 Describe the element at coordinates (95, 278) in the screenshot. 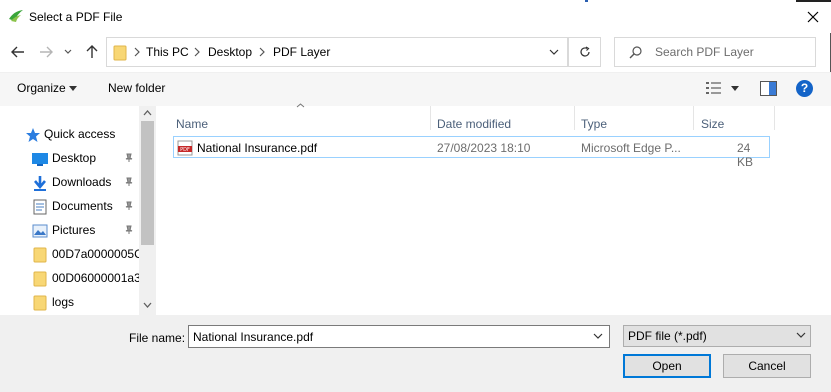

I see `sidebar-item-label: 00D06000001a3F` at that location.